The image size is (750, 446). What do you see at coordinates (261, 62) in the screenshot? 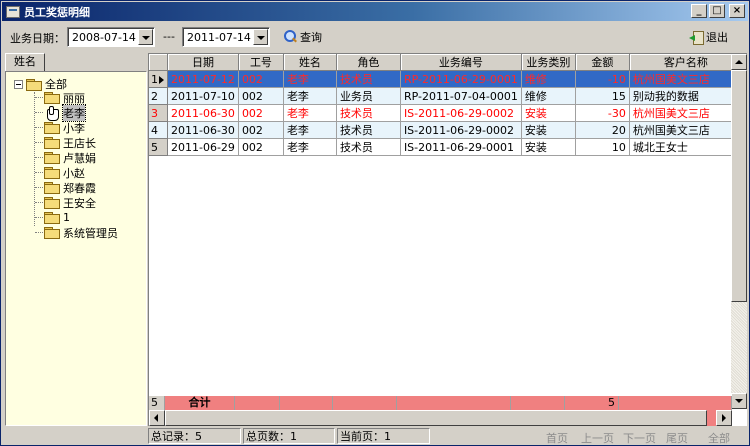
I see `column-header: 工号` at bounding box center [261, 62].